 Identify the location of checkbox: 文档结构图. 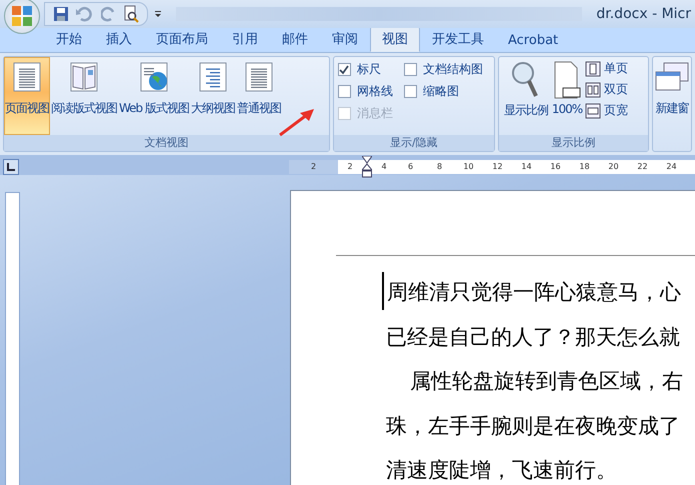
(449, 69).